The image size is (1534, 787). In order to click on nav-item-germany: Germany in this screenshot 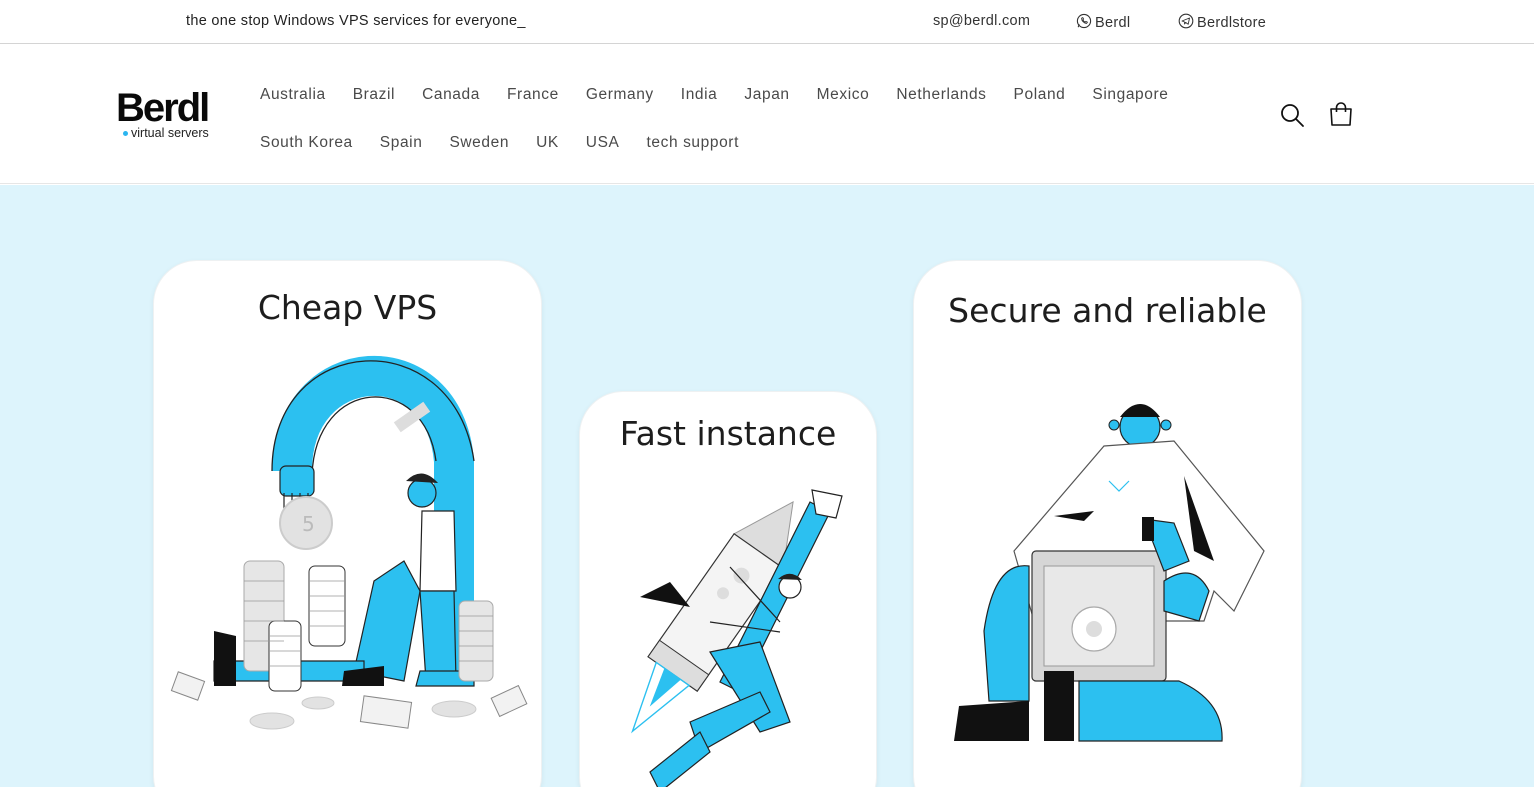, I will do `click(620, 95)`.